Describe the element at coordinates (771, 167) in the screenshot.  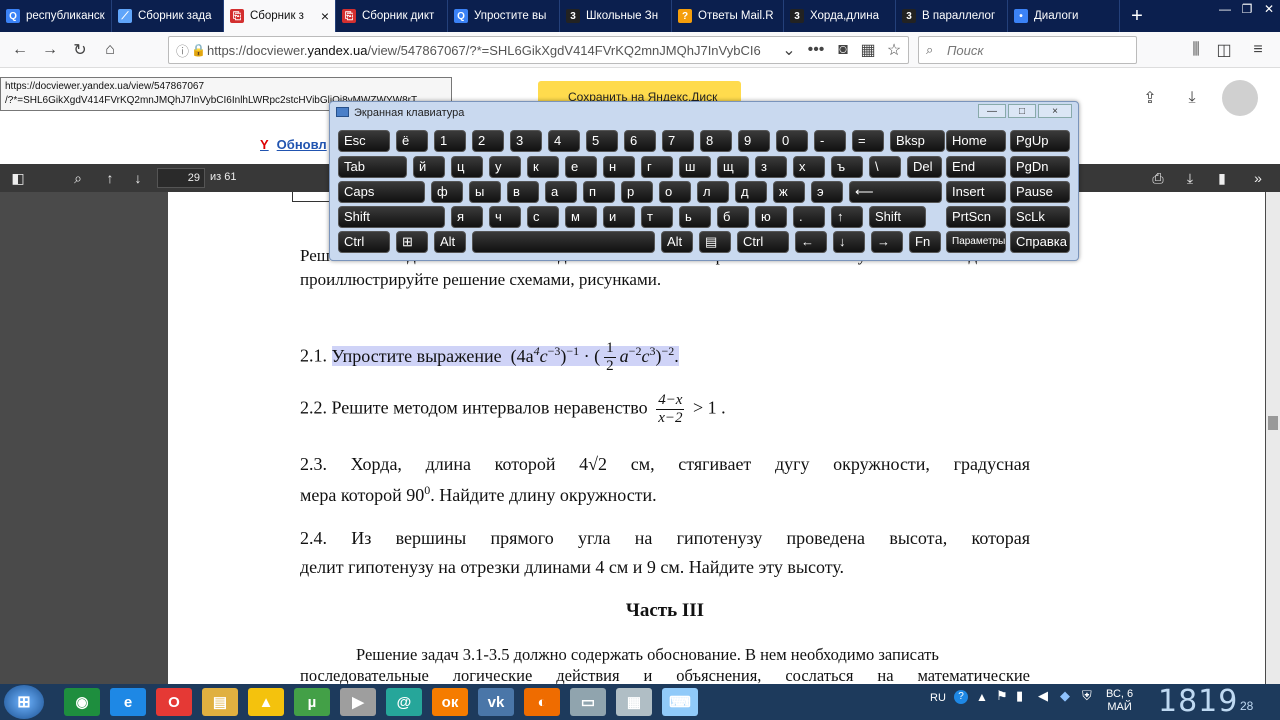
I see `keyboard-key: з` at that location.